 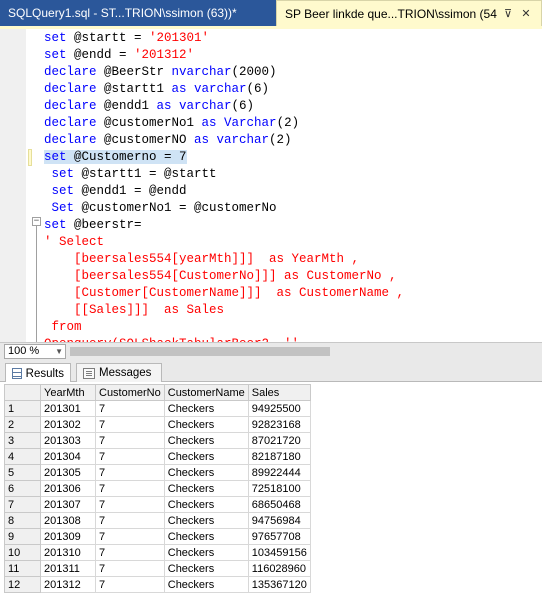 I want to click on code-line: declare @BeerStr nvarchar(2000), so click(x=160, y=72).